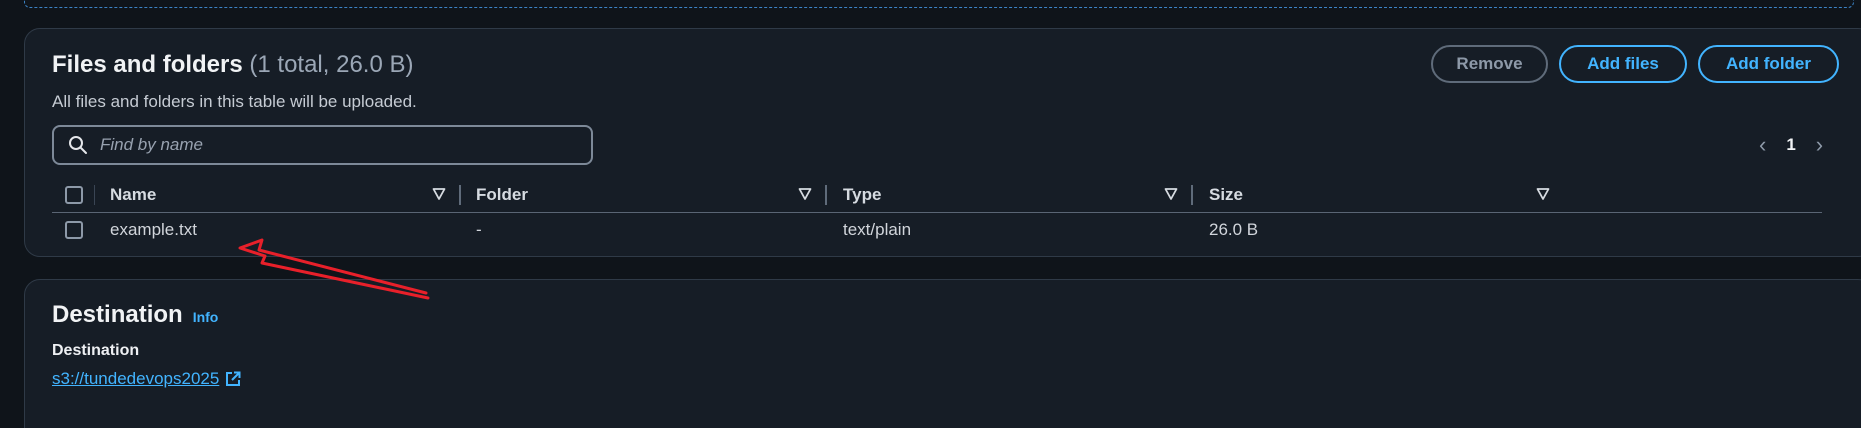  I want to click on dropzone-border, so click(939, 4).